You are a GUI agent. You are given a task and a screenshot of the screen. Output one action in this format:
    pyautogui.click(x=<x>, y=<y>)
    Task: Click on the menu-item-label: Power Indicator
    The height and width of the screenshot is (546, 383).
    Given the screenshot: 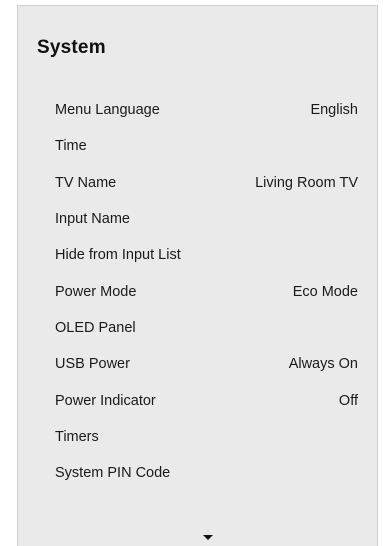 What is the action you would take?
    pyautogui.click(x=105, y=400)
    